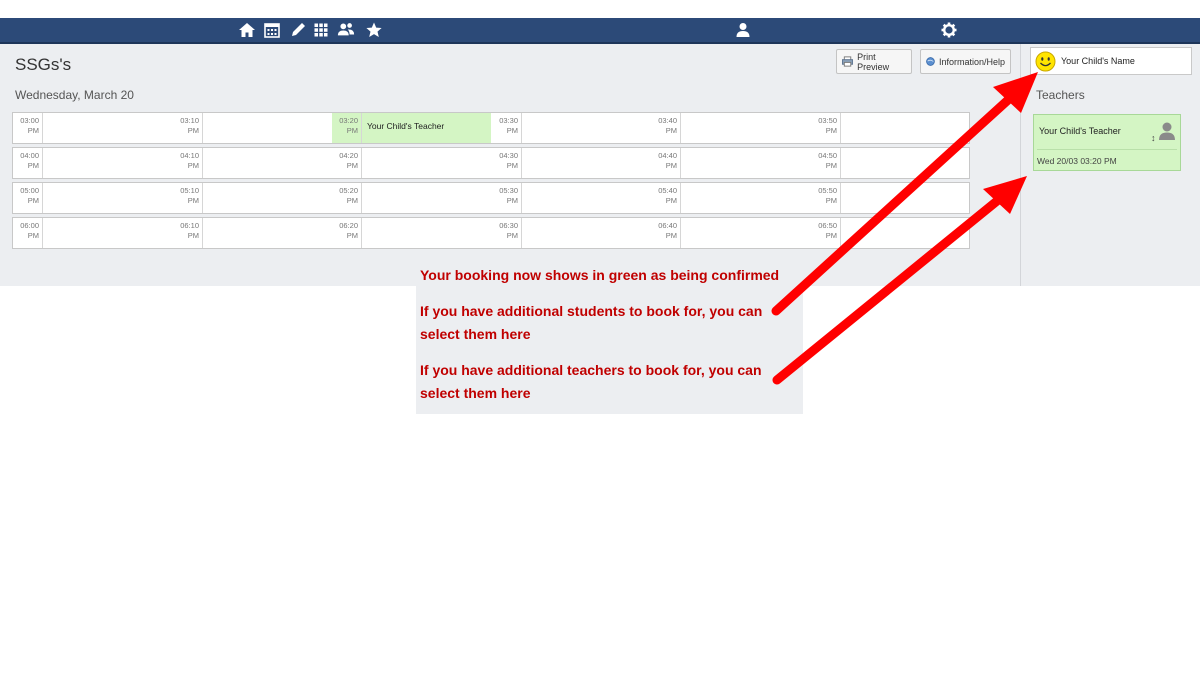 This screenshot has height=685, width=1200. Describe the element at coordinates (827, 225) in the screenshot. I see `slot-time-hour: 06:50` at that location.